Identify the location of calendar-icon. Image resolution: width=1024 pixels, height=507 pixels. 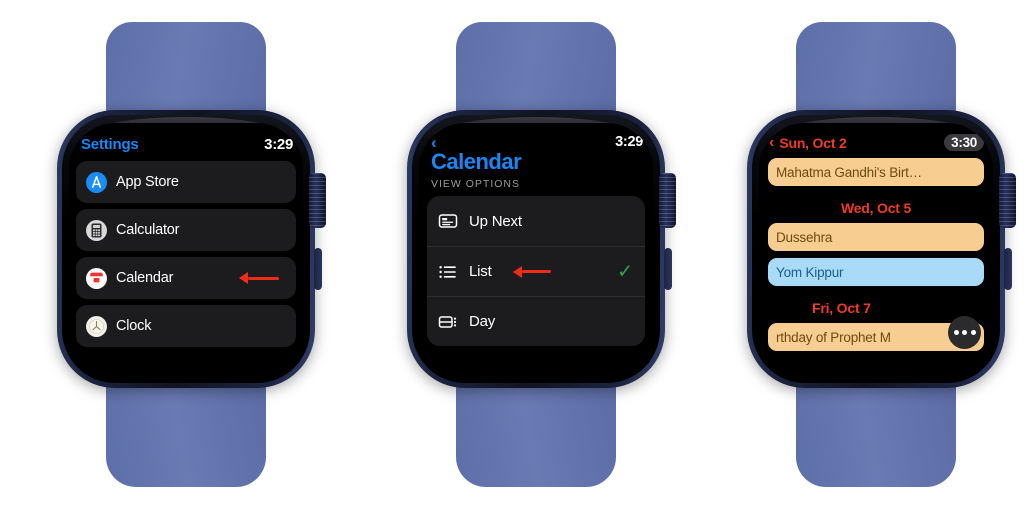
(96, 278).